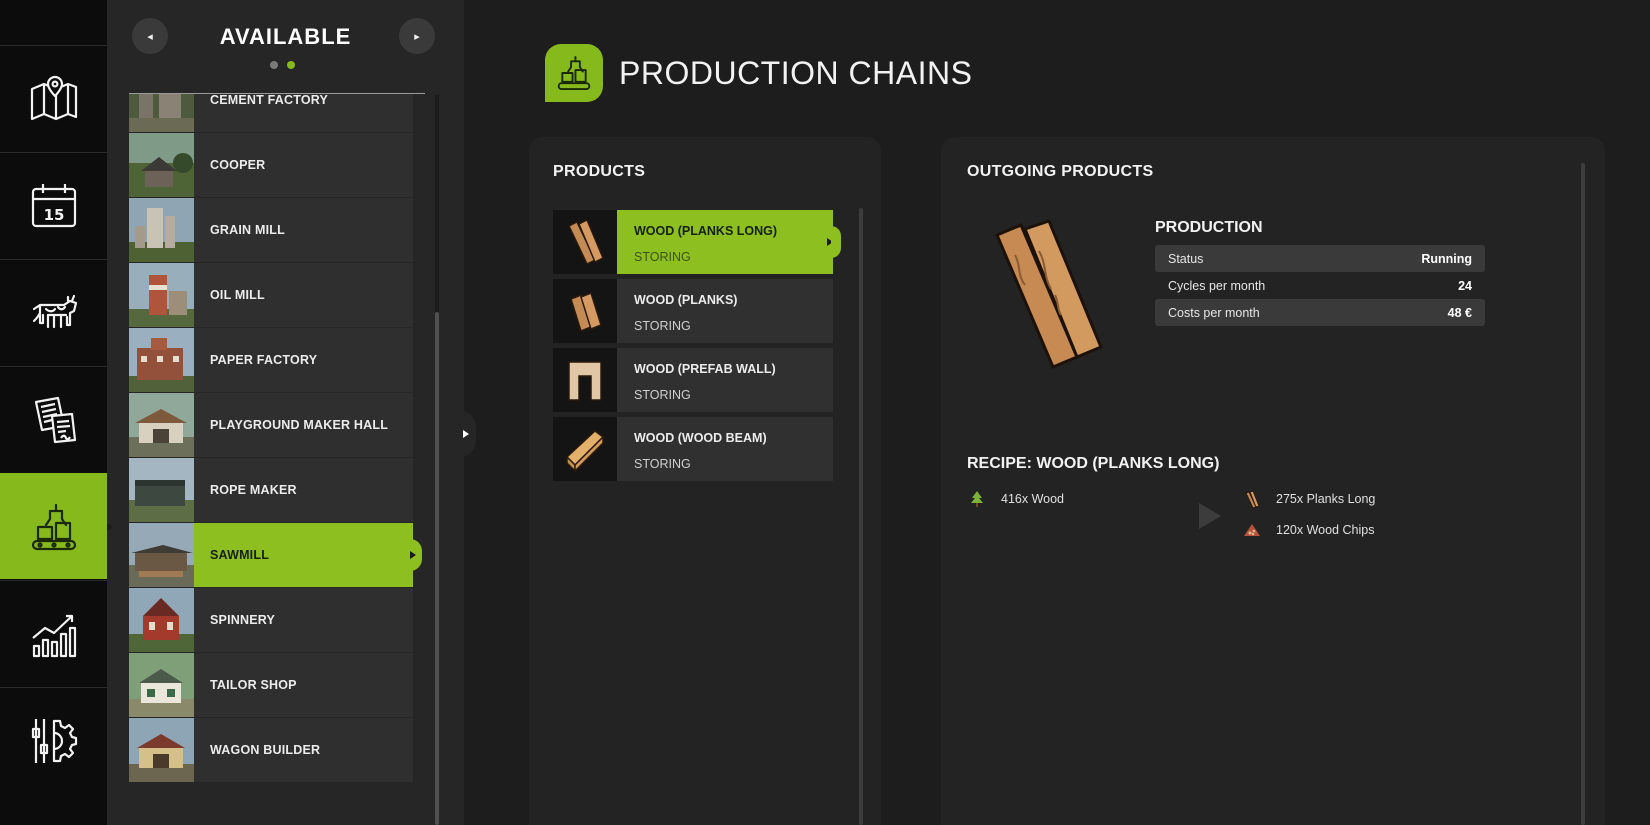 The image size is (1650, 825). Describe the element at coordinates (1060, 171) in the screenshot. I see `outgoing-title: OUTGOING PRODUCTS` at that location.